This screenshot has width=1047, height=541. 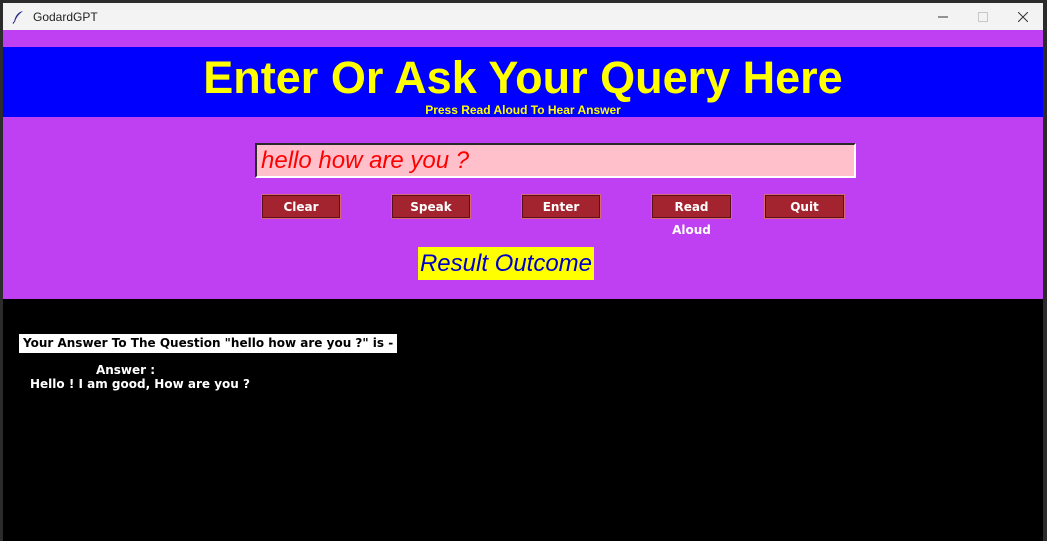 I want to click on page-title: Enter Or Ask Your Query Here, so click(x=523, y=77).